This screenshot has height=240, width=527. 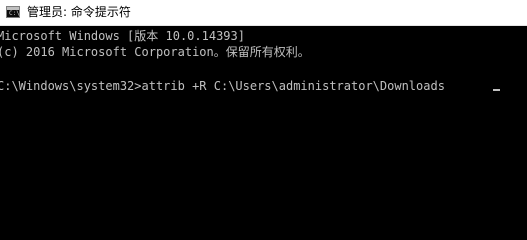 I want to click on console-icon: C:\, so click(x=13, y=12).